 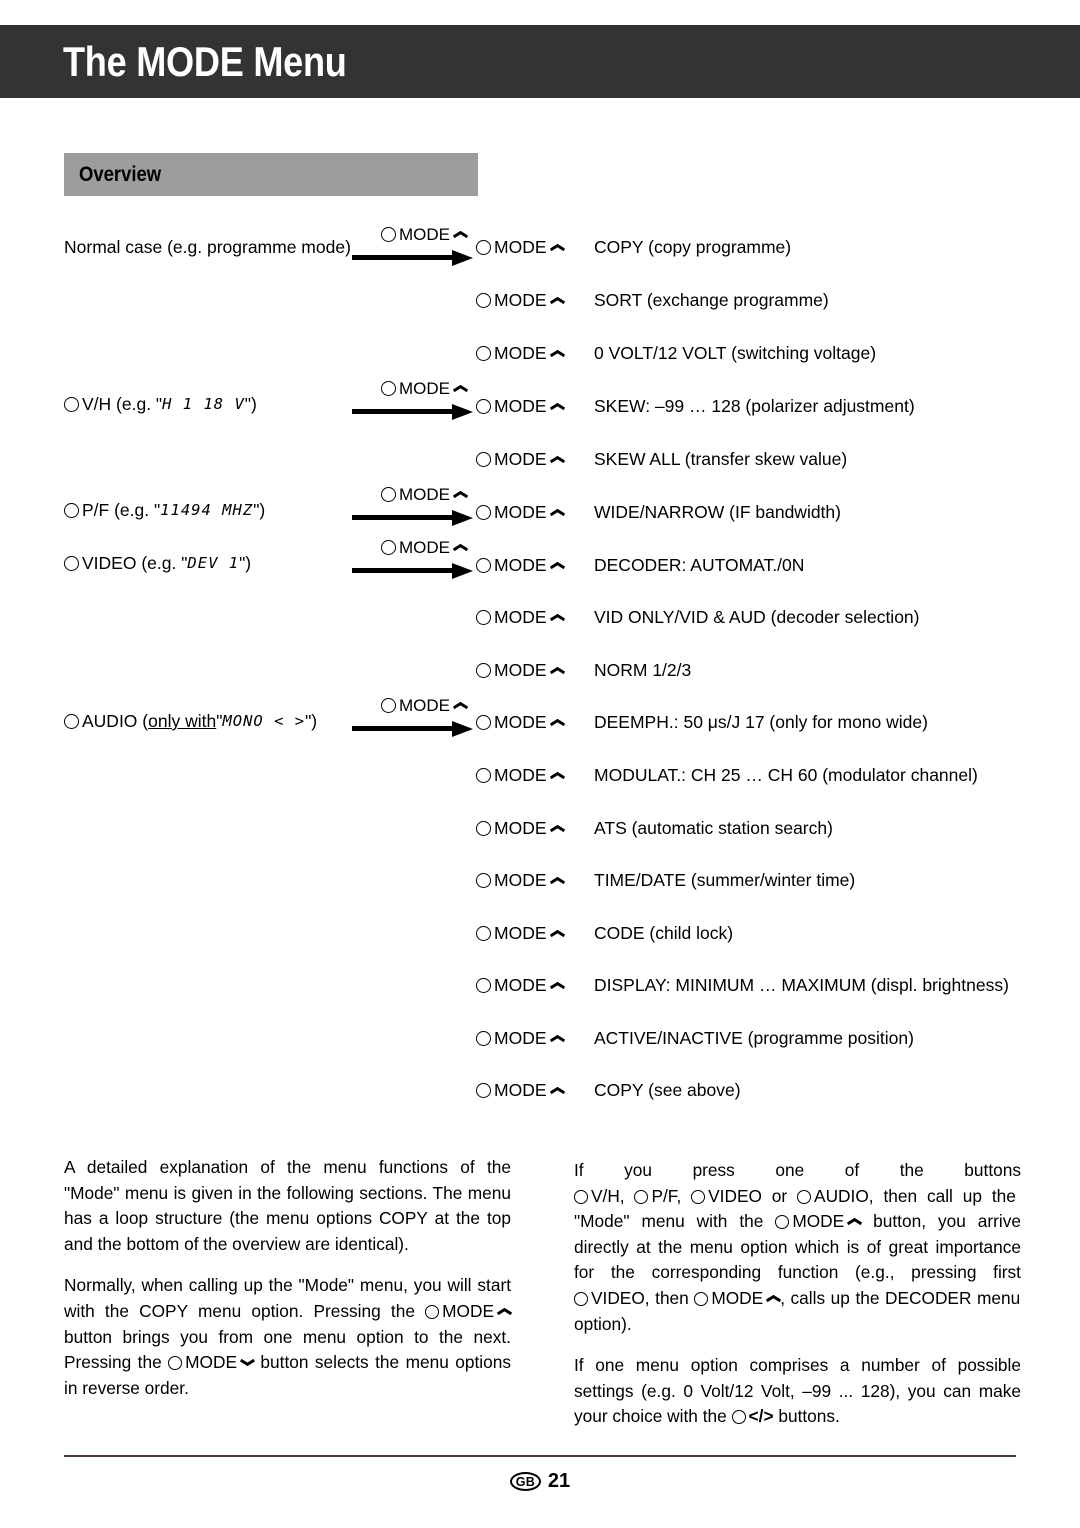 What do you see at coordinates (652, 300) in the screenshot?
I see `menu-step-row: MODE SORT (exchange programme)` at bounding box center [652, 300].